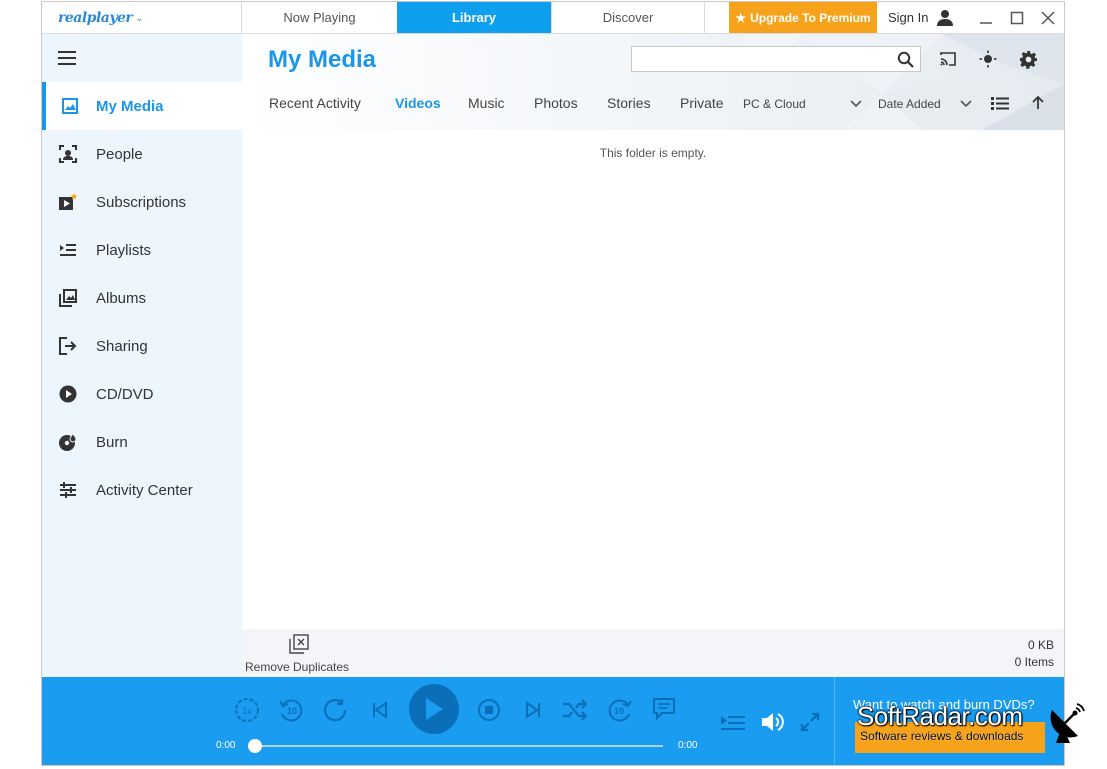 The height and width of the screenshot is (769, 1107). What do you see at coordinates (905, 59) in the screenshot?
I see `search-icon` at bounding box center [905, 59].